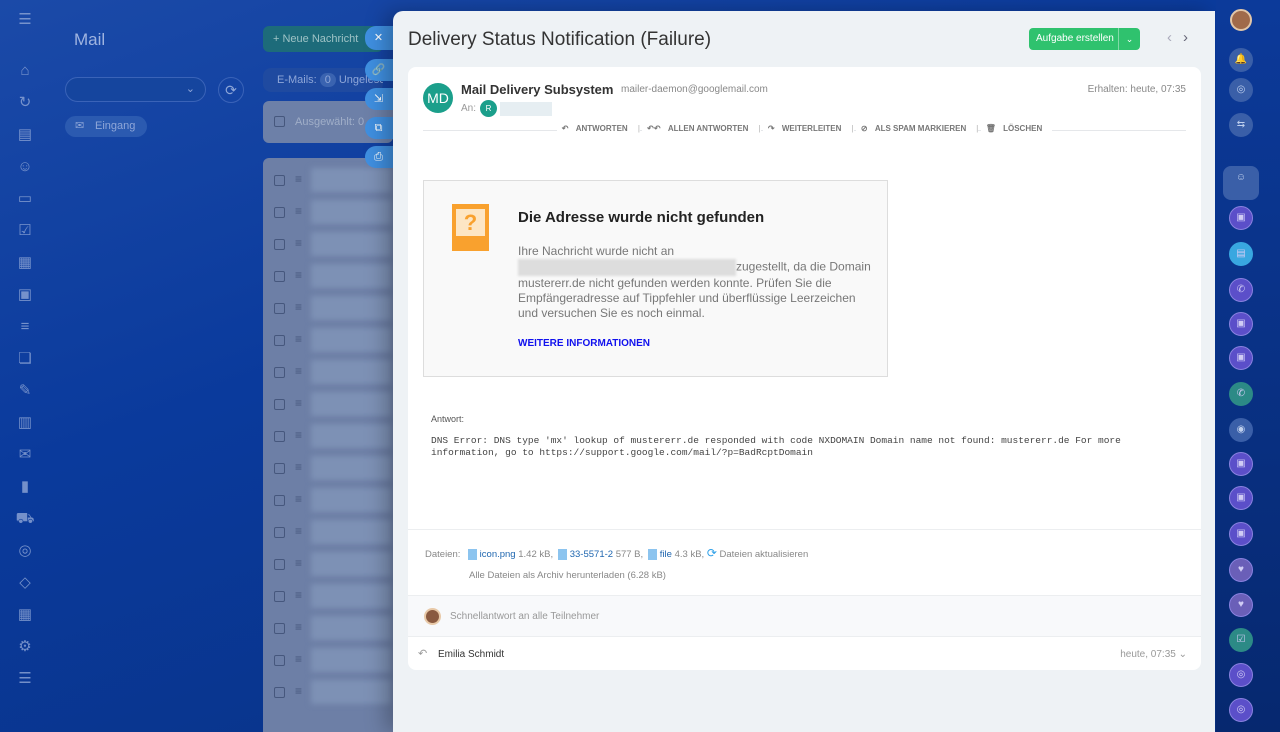 This screenshot has height=732, width=1280. I want to click on open-new-window-button: ⧉, so click(380, 128).